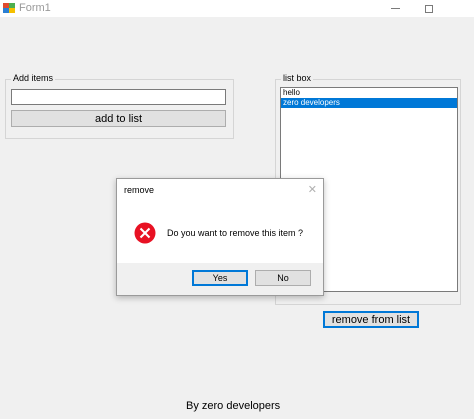 This screenshot has height=419, width=474. Describe the element at coordinates (9, 8) in the screenshot. I see `app-icon` at that location.